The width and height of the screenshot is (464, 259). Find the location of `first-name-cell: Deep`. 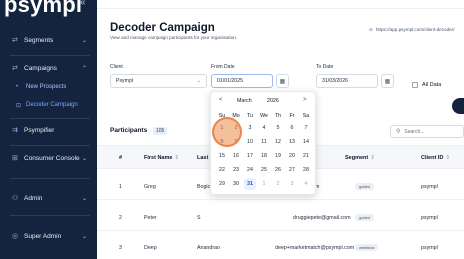

first-name-cell: Deep is located at coordinates (150, 248).